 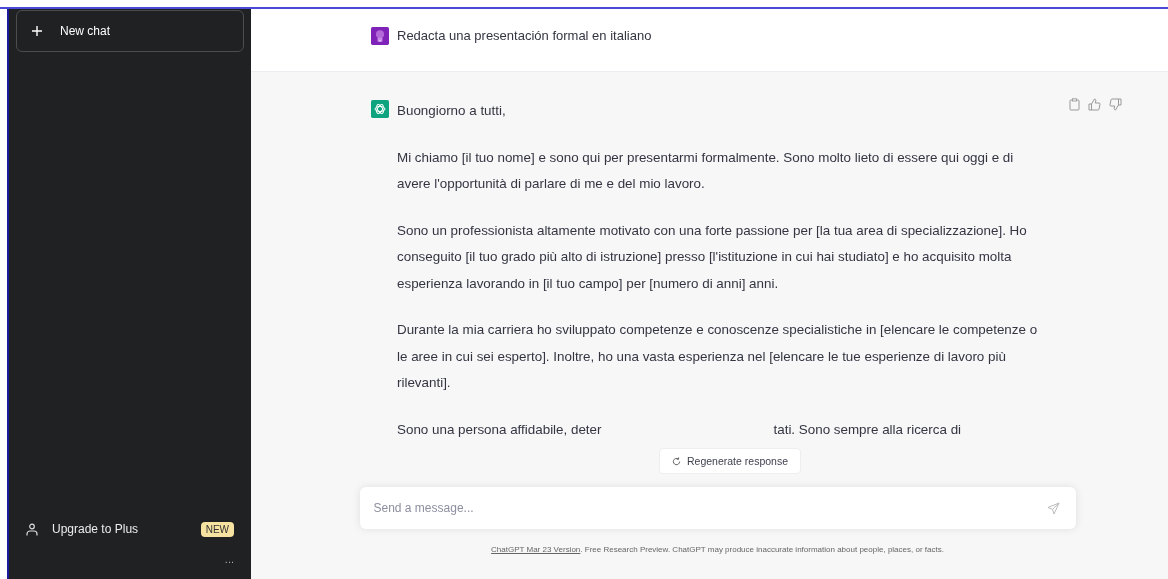 What do you see at coordinates (380, 109) in the screenshot?
I see `assistant-avatar` at bounding box center [380, 109].